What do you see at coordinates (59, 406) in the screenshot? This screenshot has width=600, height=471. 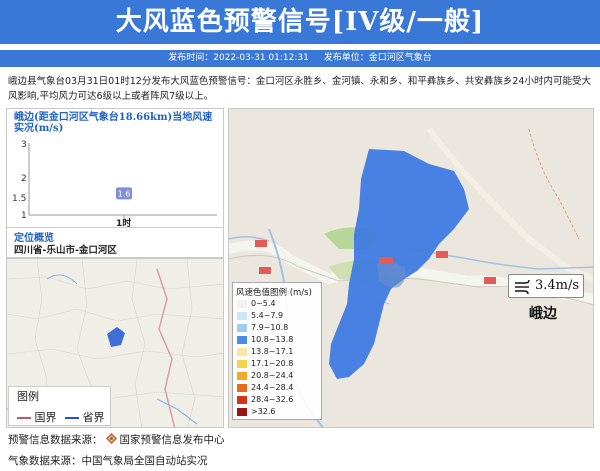 I see `overview-legend: 图例 国界 省界` at bounding box center [59, 406].